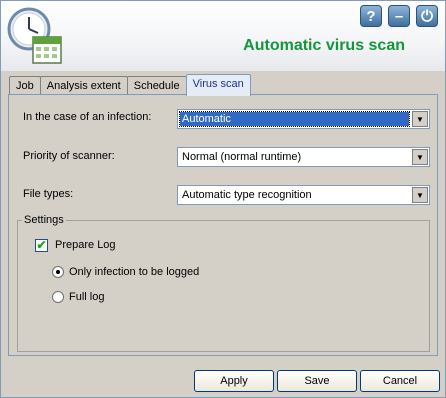 Image resolution: width=446 pixels, height=398 pixels. I want to click on infection-value: Automatic, so click(294, 119).